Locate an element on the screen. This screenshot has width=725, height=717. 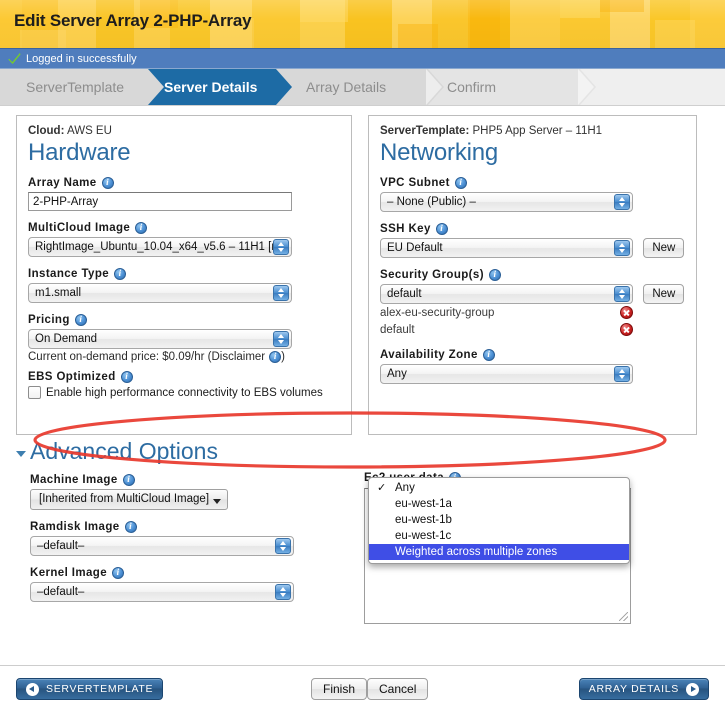
dropdown-option-any: Any is located at coordinates (499, 488).